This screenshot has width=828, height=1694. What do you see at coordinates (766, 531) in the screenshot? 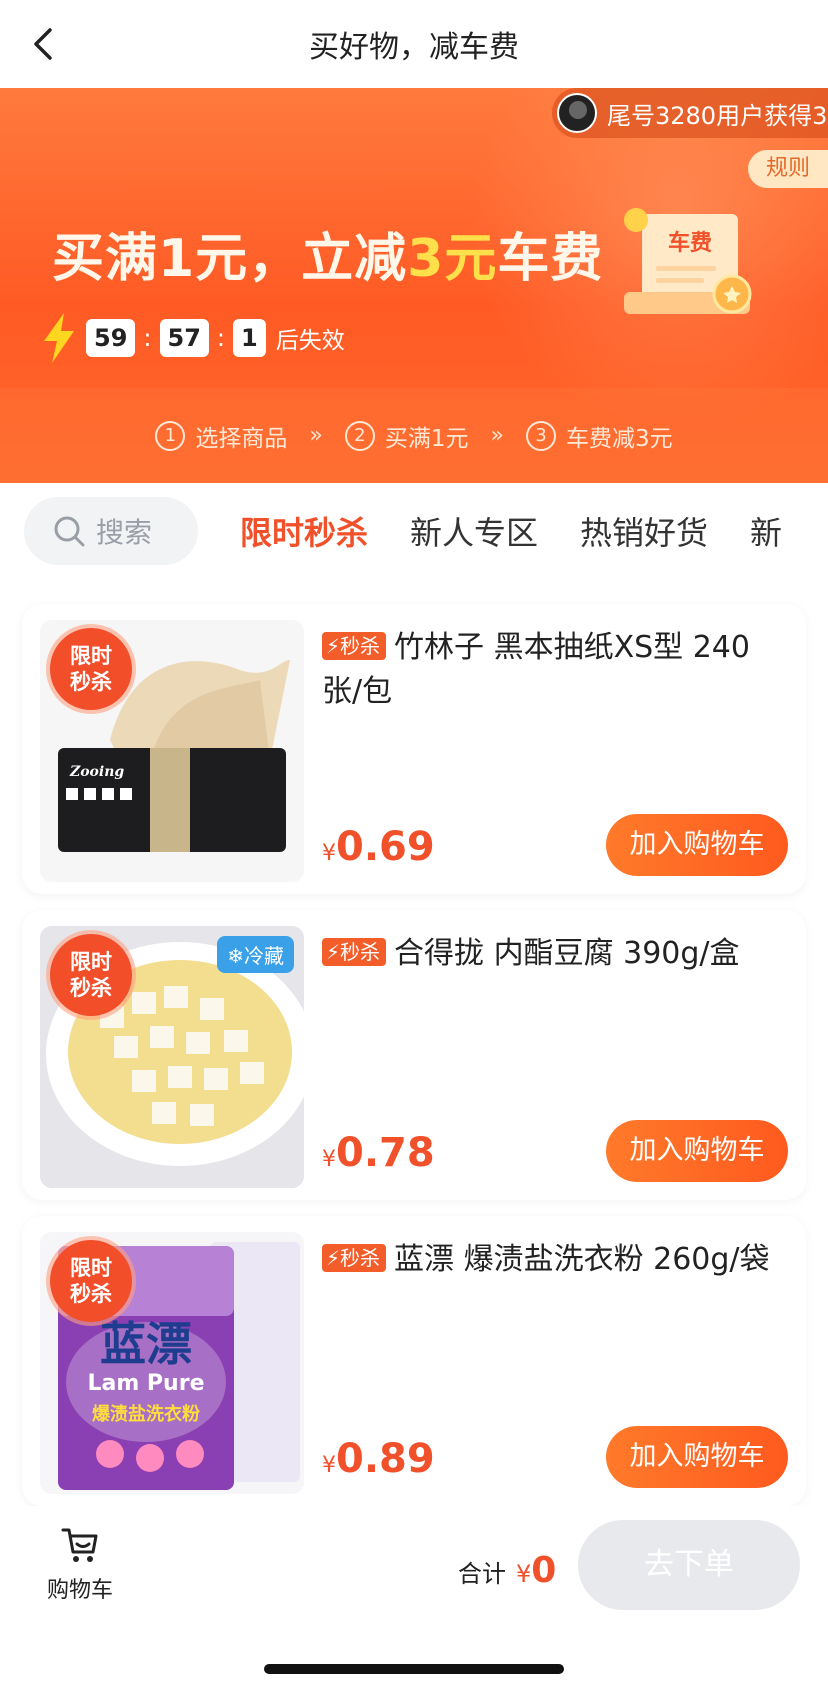
I see `tab-more: 新` at bounding box center [766, 531].